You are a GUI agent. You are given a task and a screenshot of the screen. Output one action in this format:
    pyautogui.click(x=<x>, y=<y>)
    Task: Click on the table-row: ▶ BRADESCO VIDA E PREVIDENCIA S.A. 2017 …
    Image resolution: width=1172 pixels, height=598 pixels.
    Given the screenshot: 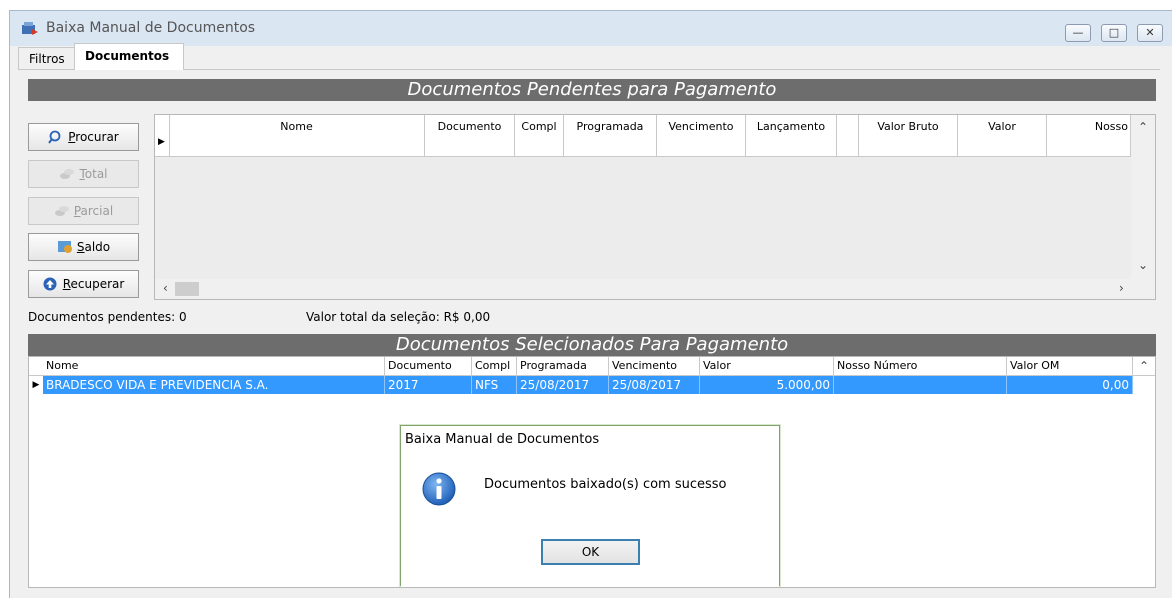 What is the action you would take?
    pyautogui.click(x=581, y=385)
    